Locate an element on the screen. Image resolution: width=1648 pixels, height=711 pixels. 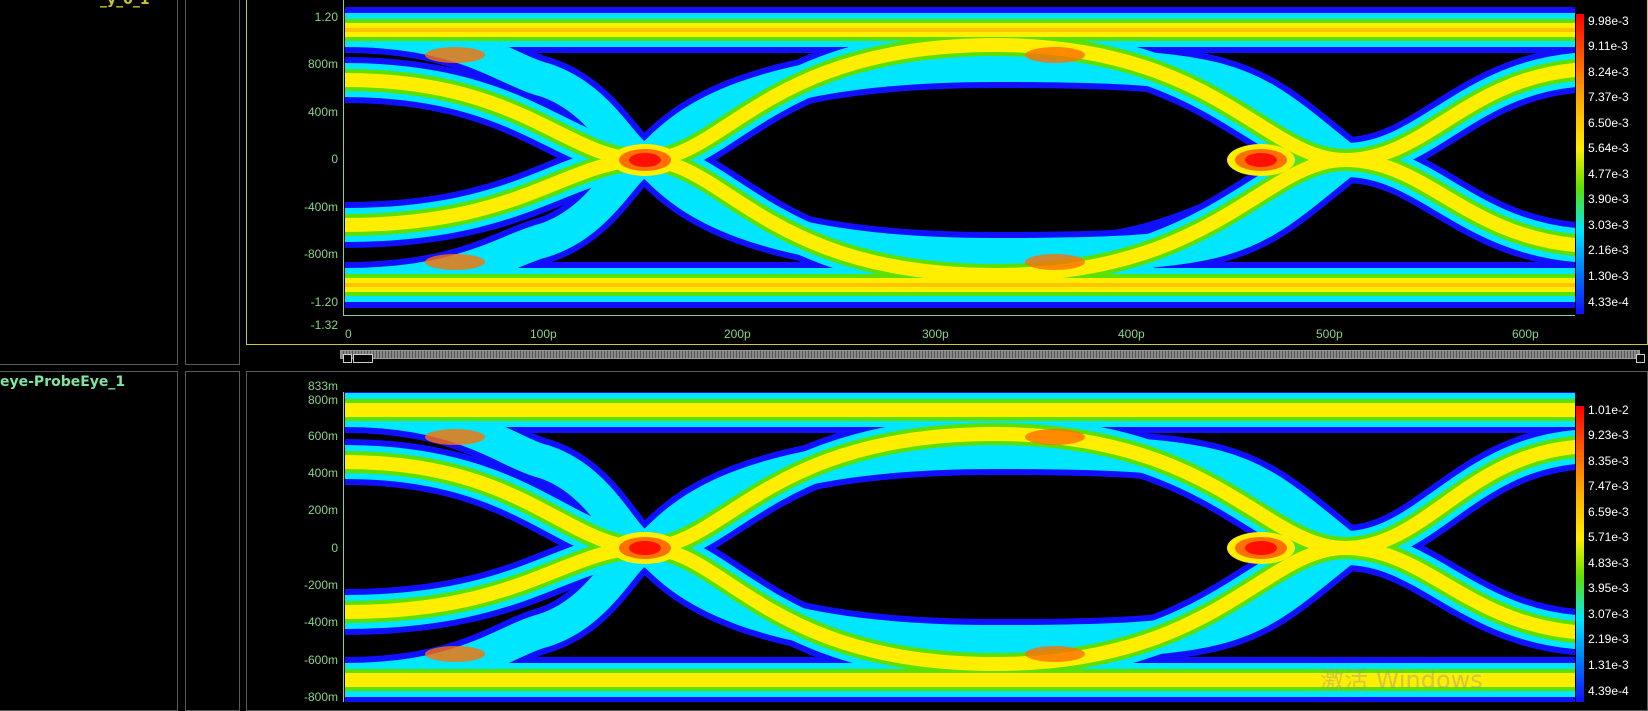
signal-name-top: _y_0_1 is located at coordinates (125, 4).